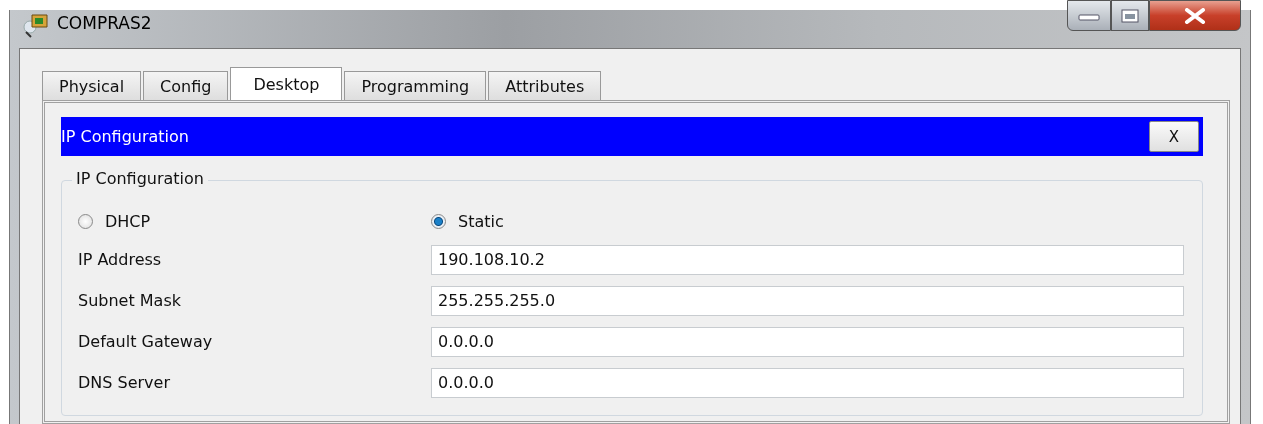 This screenshot has height=424, width=1263. I want to click on minimize-button, so click(1089, 15).